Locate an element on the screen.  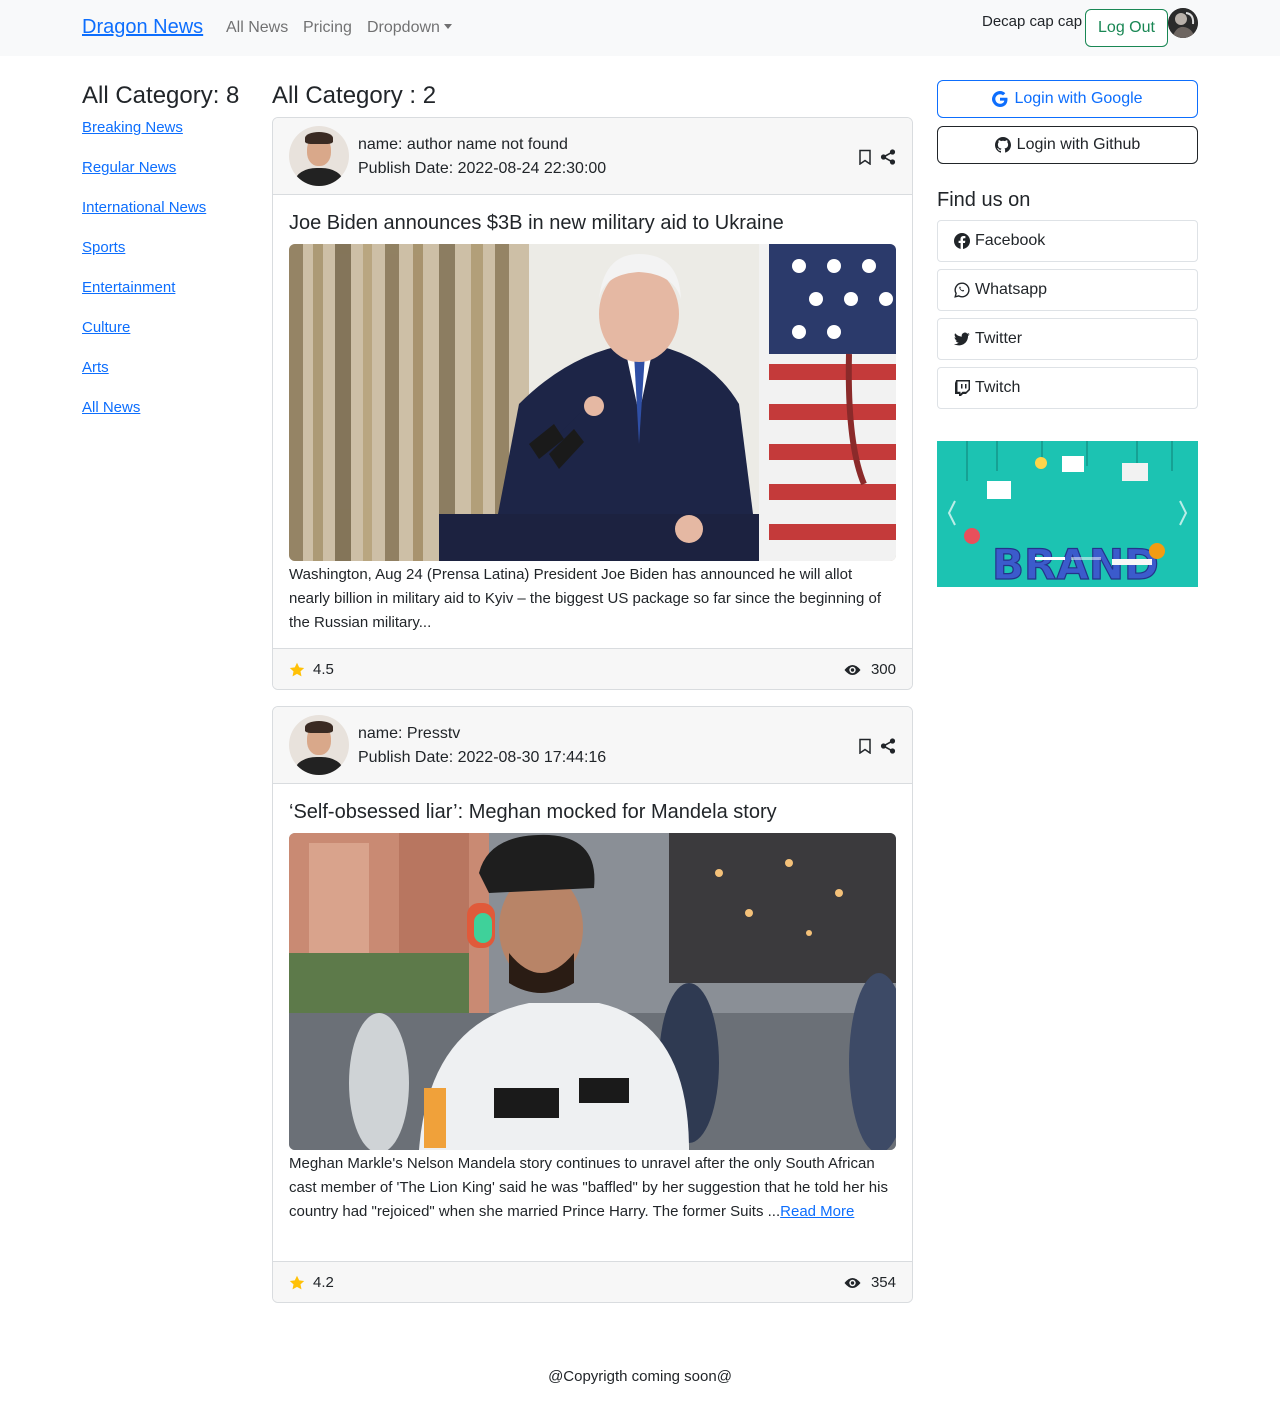
facebook-icon is located at coordinates (962, 241).